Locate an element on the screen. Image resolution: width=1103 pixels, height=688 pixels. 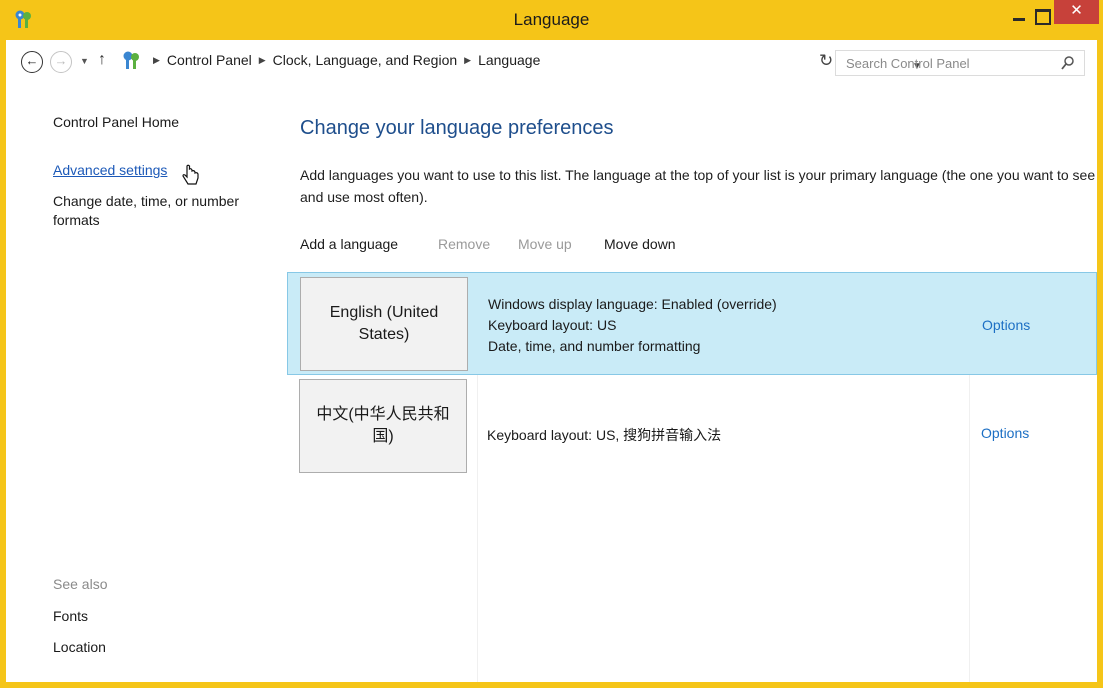
options-link-english: Options is located at coordinates (1006, 325).